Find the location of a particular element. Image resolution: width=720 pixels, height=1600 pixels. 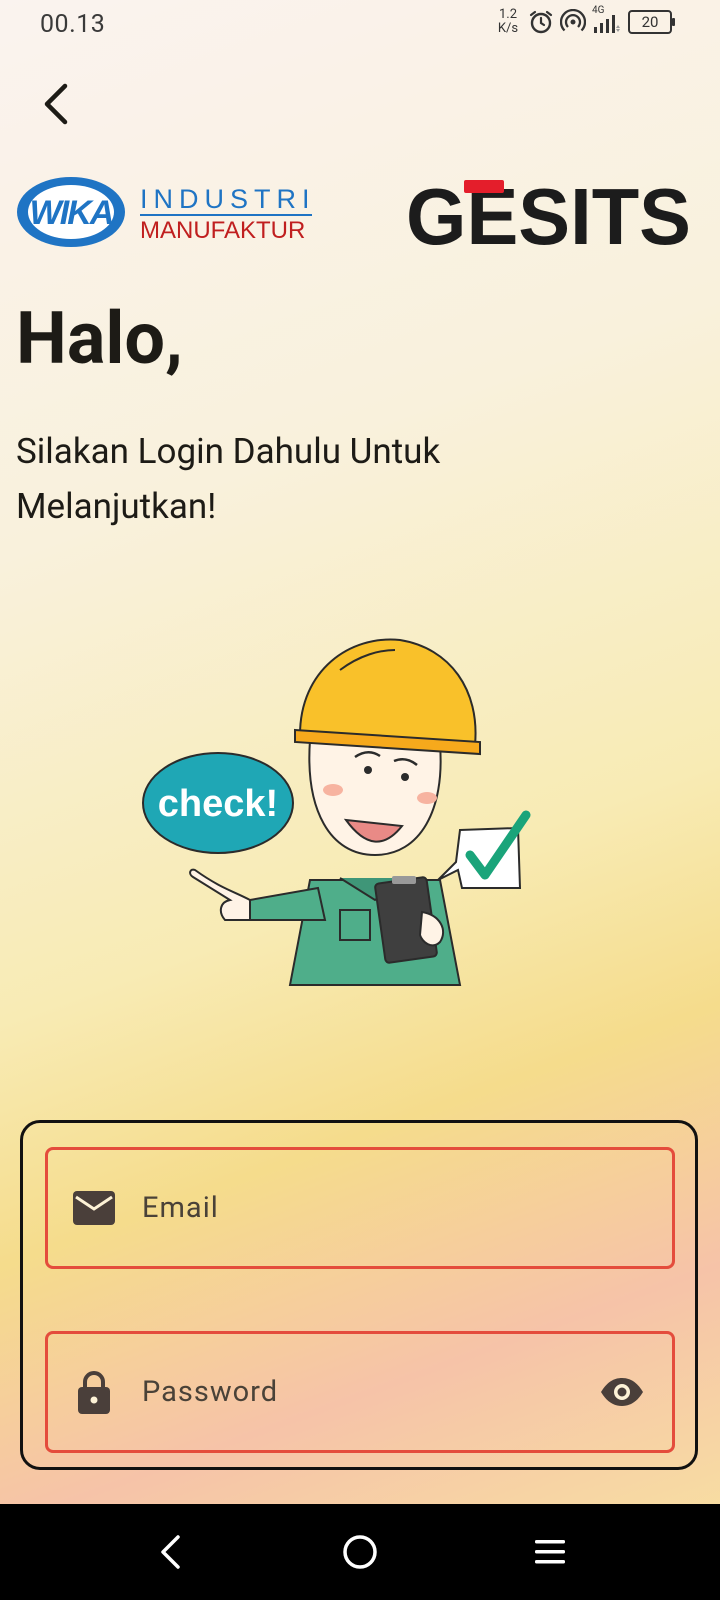

wika-mark: WIKA is located at coordinates (71, 213).